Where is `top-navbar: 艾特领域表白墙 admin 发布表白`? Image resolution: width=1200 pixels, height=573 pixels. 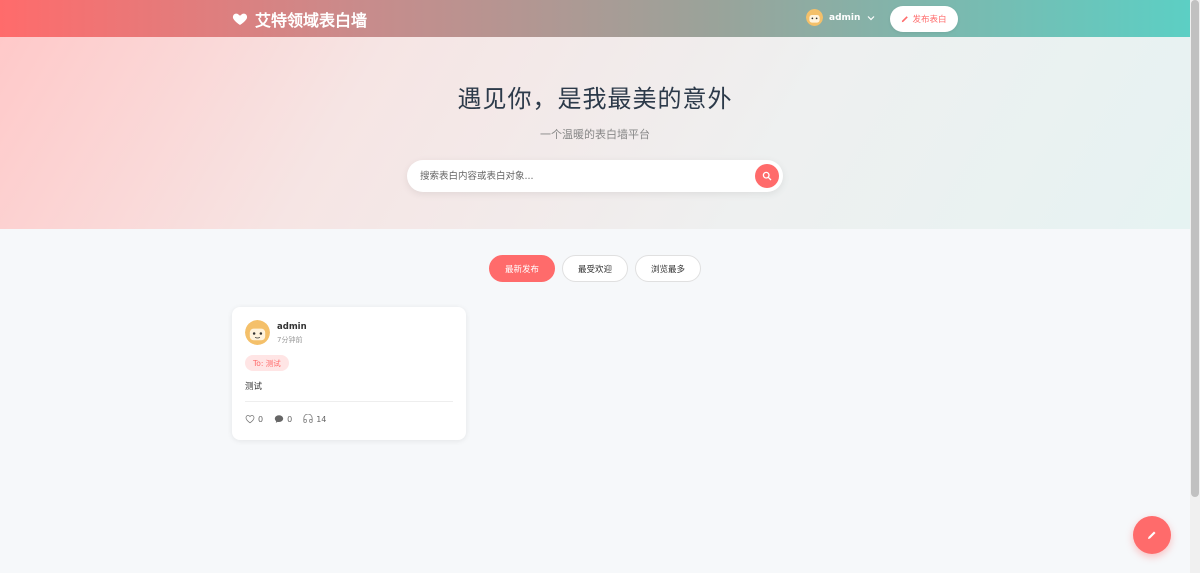
top-navbar: 艾特领域表白墙 admin 发布表白 is located at coordinates (595, 18).